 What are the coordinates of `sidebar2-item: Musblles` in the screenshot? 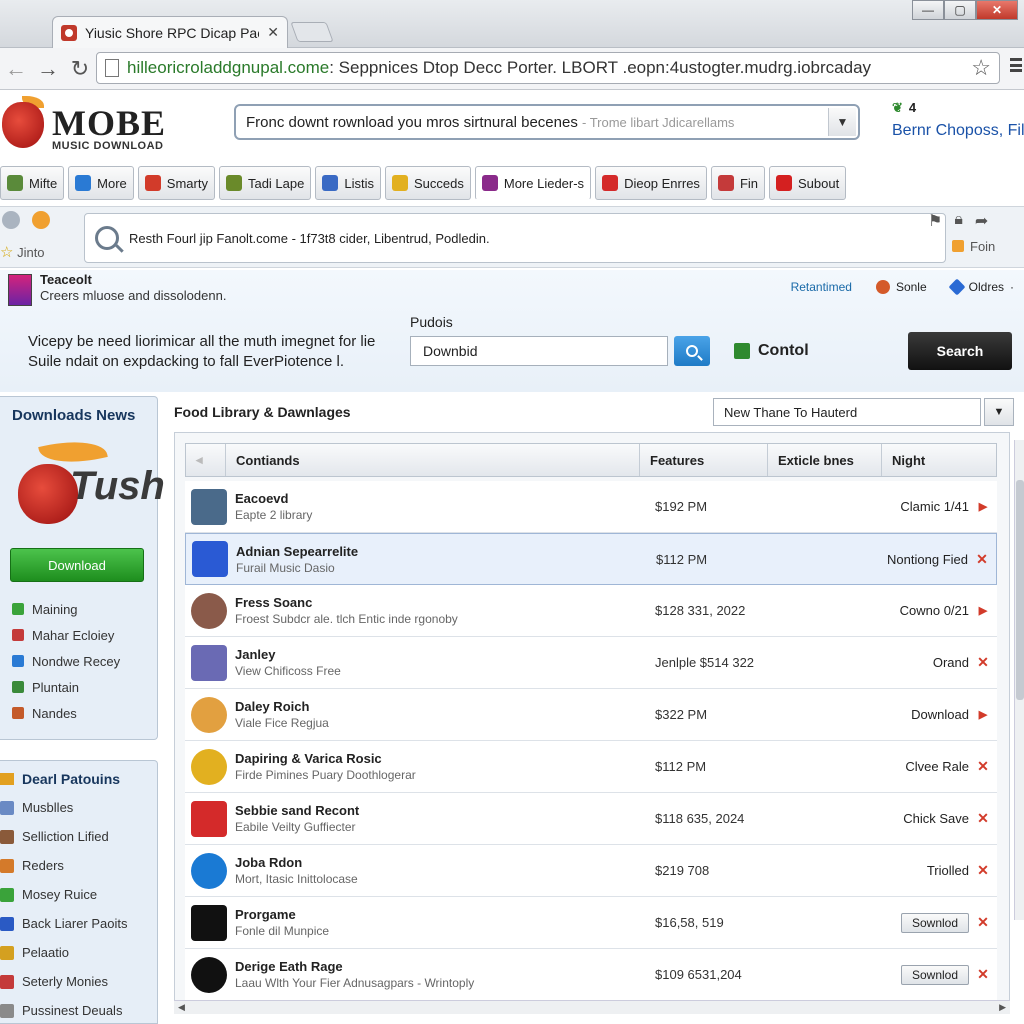 It's located at (78, 807).